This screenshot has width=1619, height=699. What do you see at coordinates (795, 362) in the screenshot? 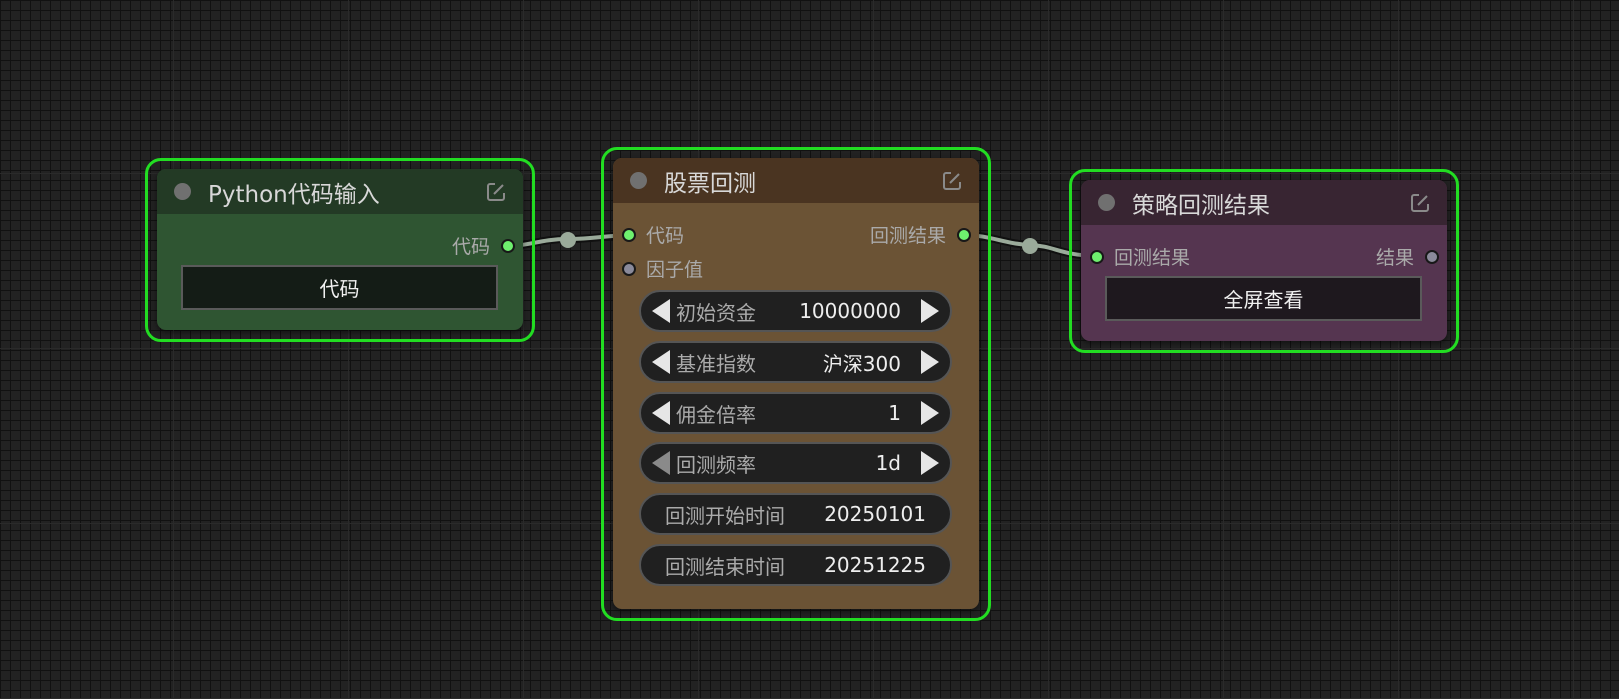
I see `widget-benchmark: 基准指数 沪深300` at bounding box center [795, 362].